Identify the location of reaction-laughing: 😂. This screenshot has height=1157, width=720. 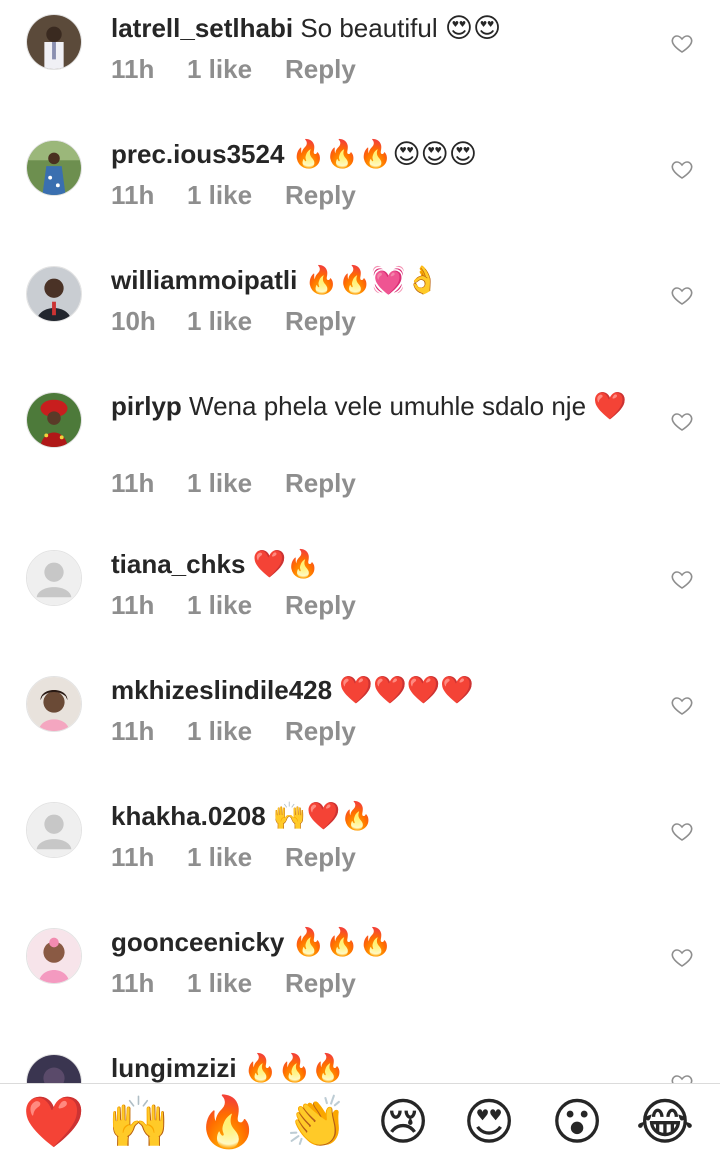
(665, 1122).